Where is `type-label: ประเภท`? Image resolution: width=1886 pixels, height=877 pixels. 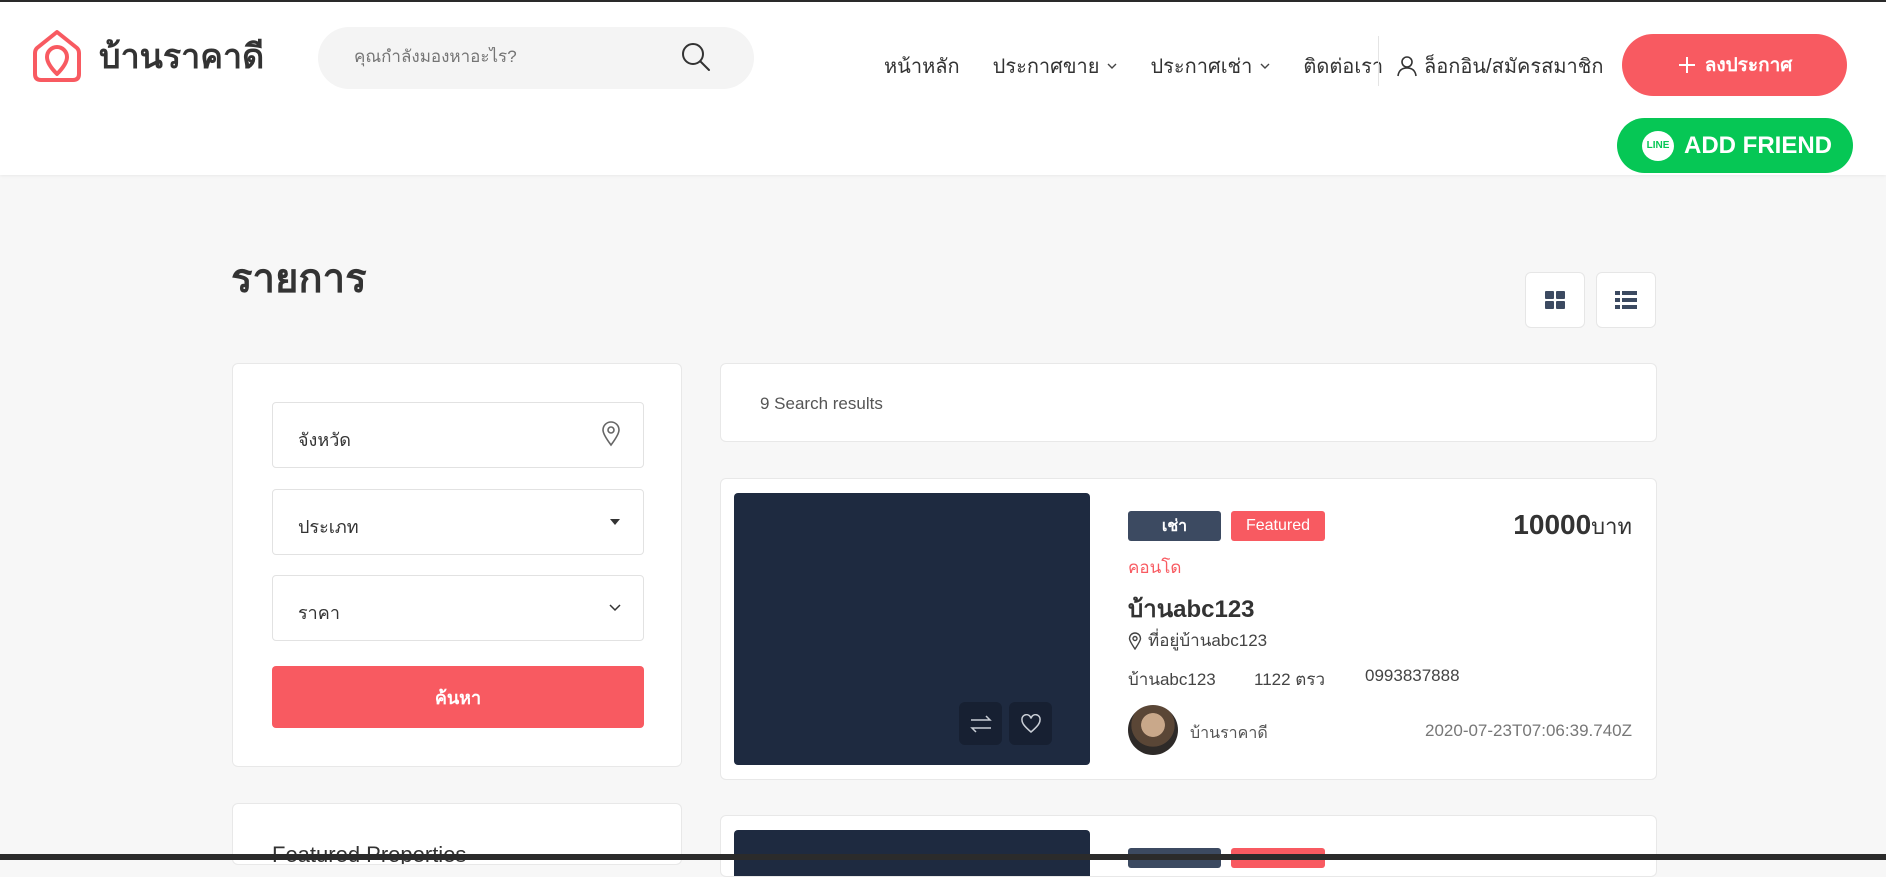 type-label: ประเภท is located at coordinates (328, 527).